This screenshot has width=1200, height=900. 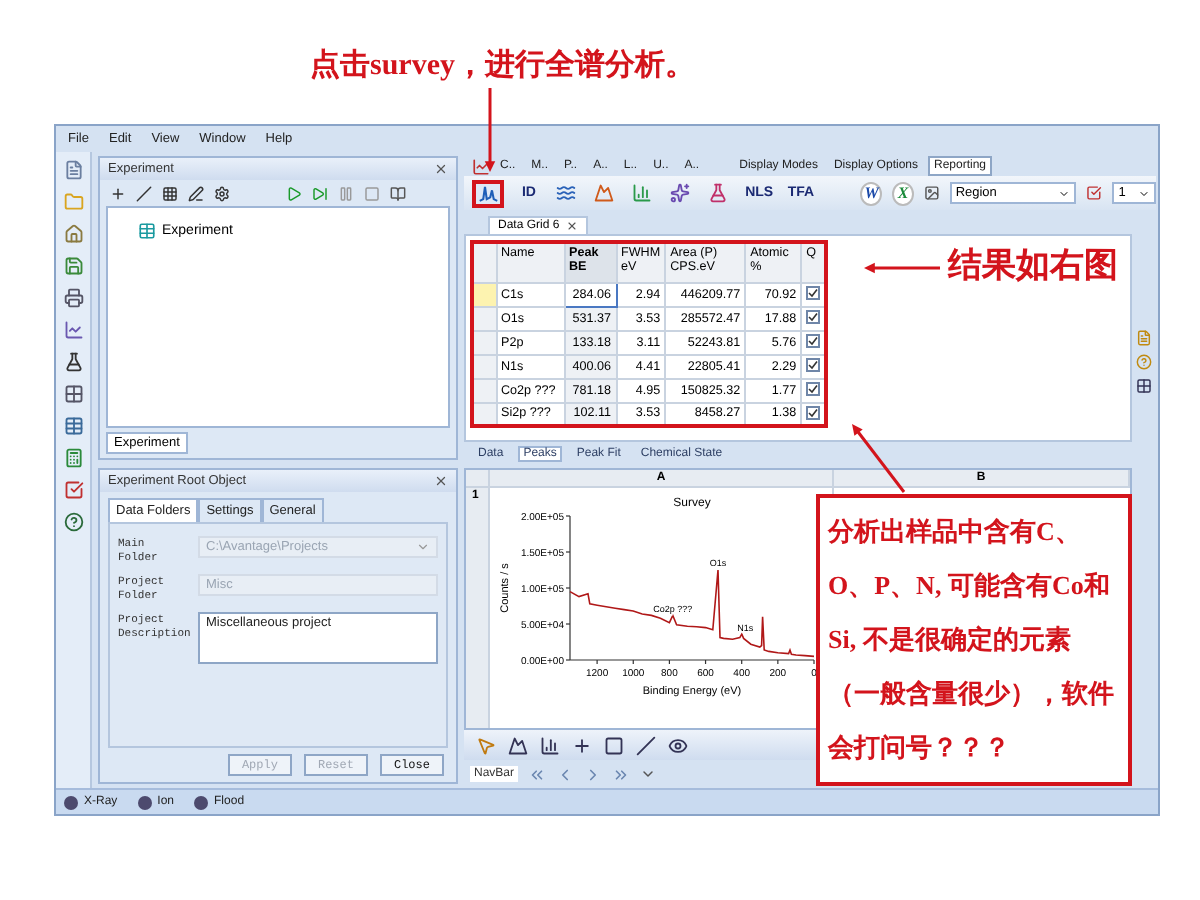 What do you see at coordinates (486, 745) in the screenshot?
I see `pointer-icon` at bounding box center [486, 745].